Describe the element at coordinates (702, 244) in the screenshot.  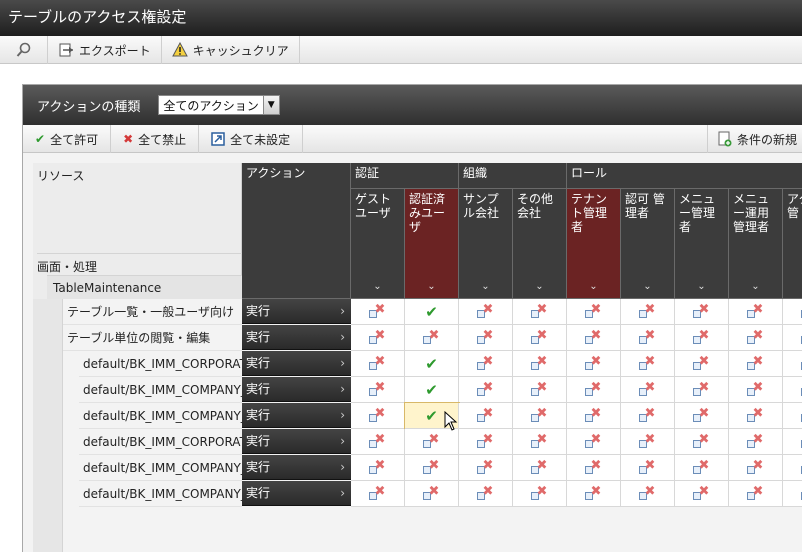
I see `column-header: メニュー管理者 ⌄` at that location.